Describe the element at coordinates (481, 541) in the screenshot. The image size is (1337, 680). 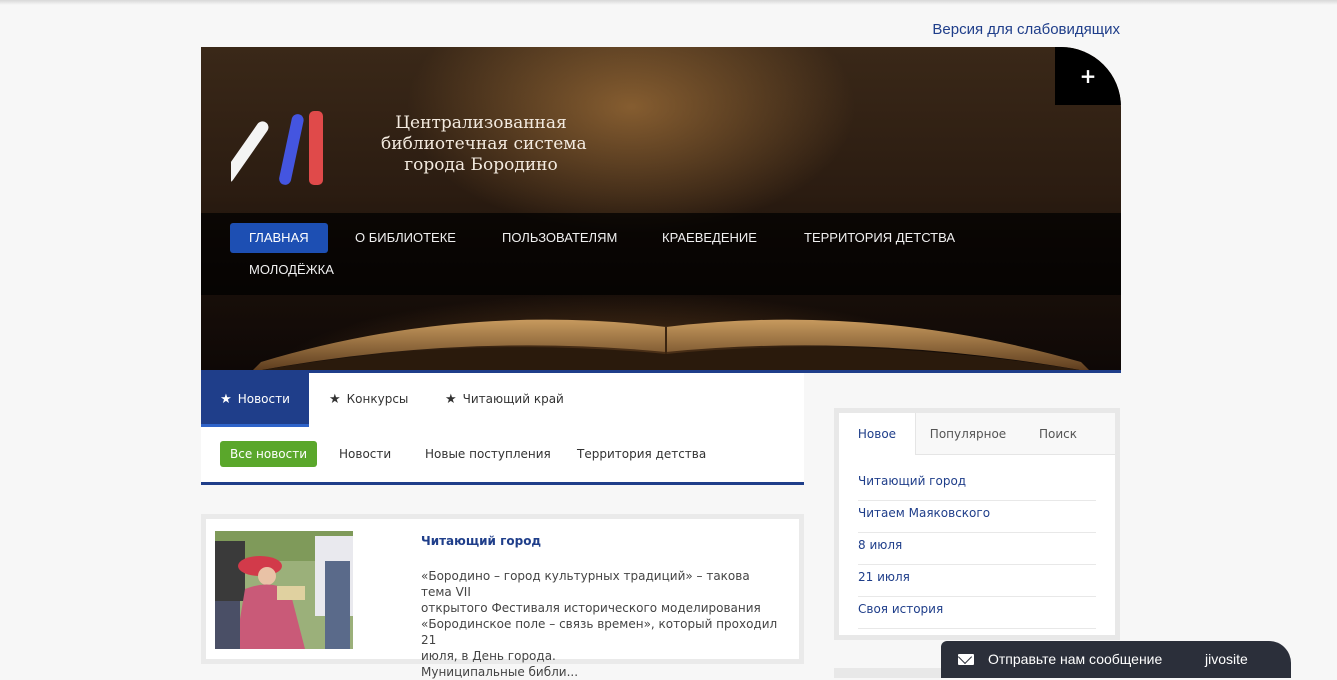
I see `article-title: Читающий город` at that location.